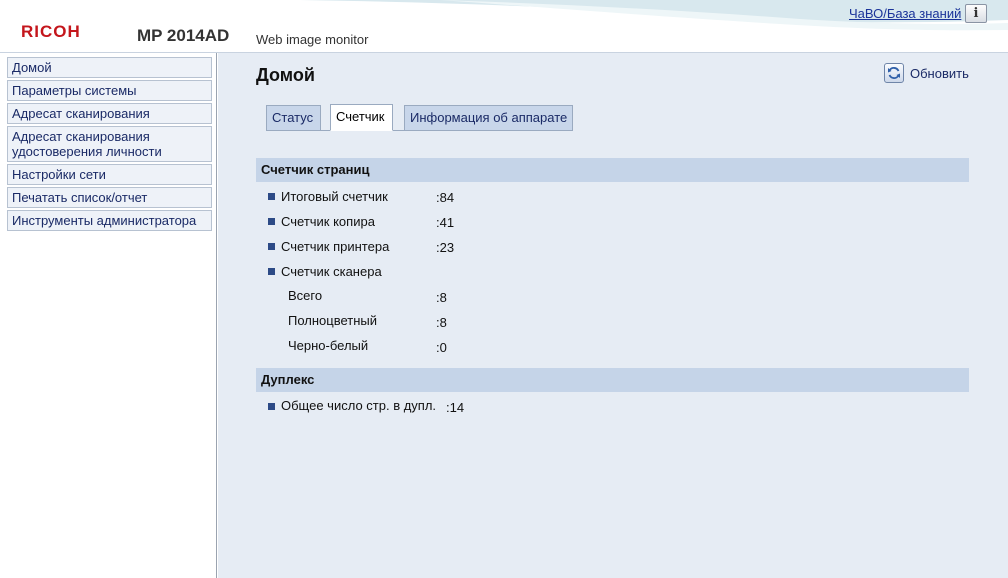  I want to click on faq-knowledge-base-link: ЧаВО/База знаний, so click(905, 13).